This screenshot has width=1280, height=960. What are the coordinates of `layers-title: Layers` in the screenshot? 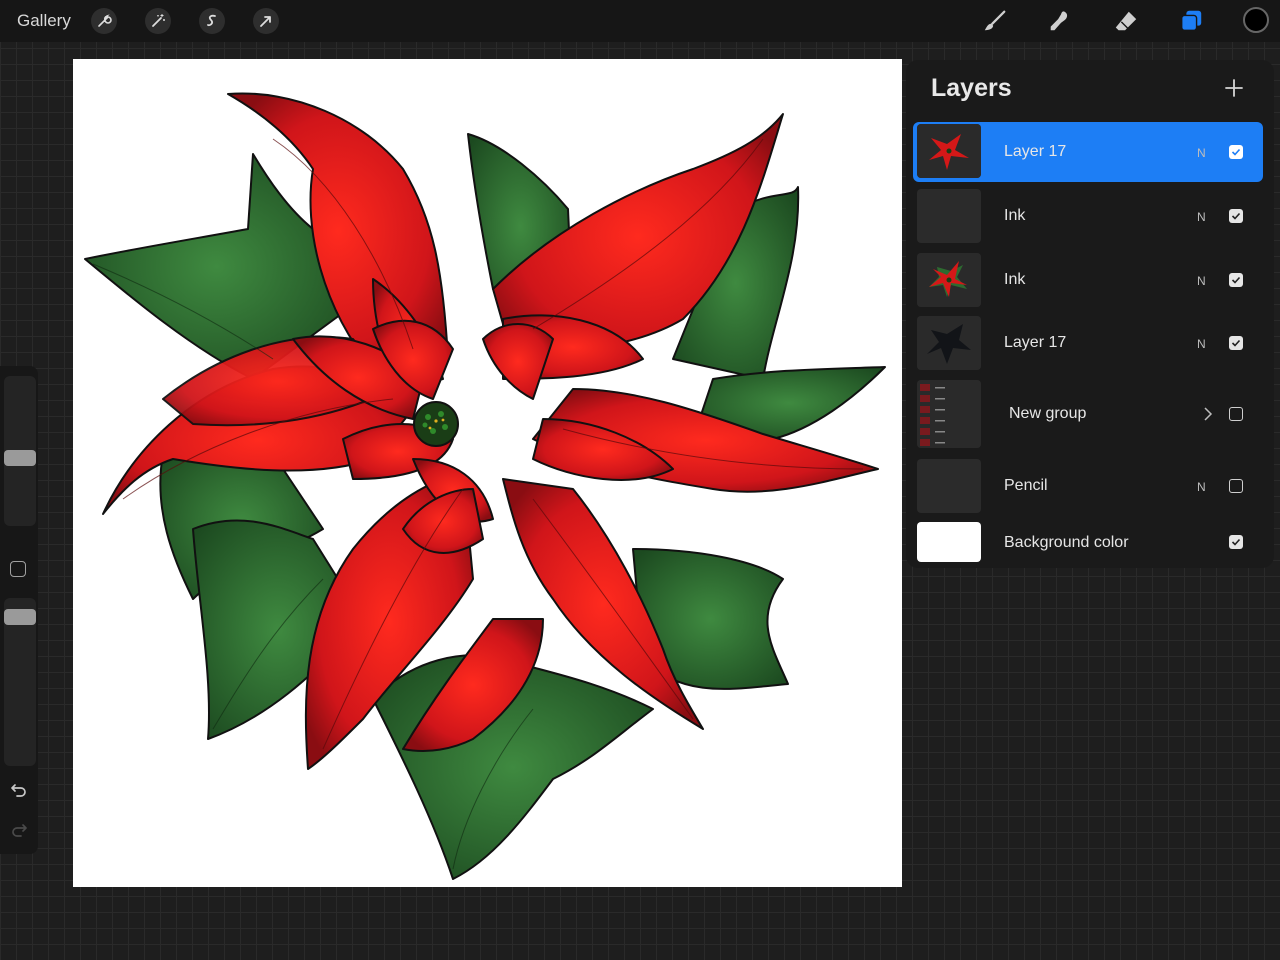 It's located at (971, 88).